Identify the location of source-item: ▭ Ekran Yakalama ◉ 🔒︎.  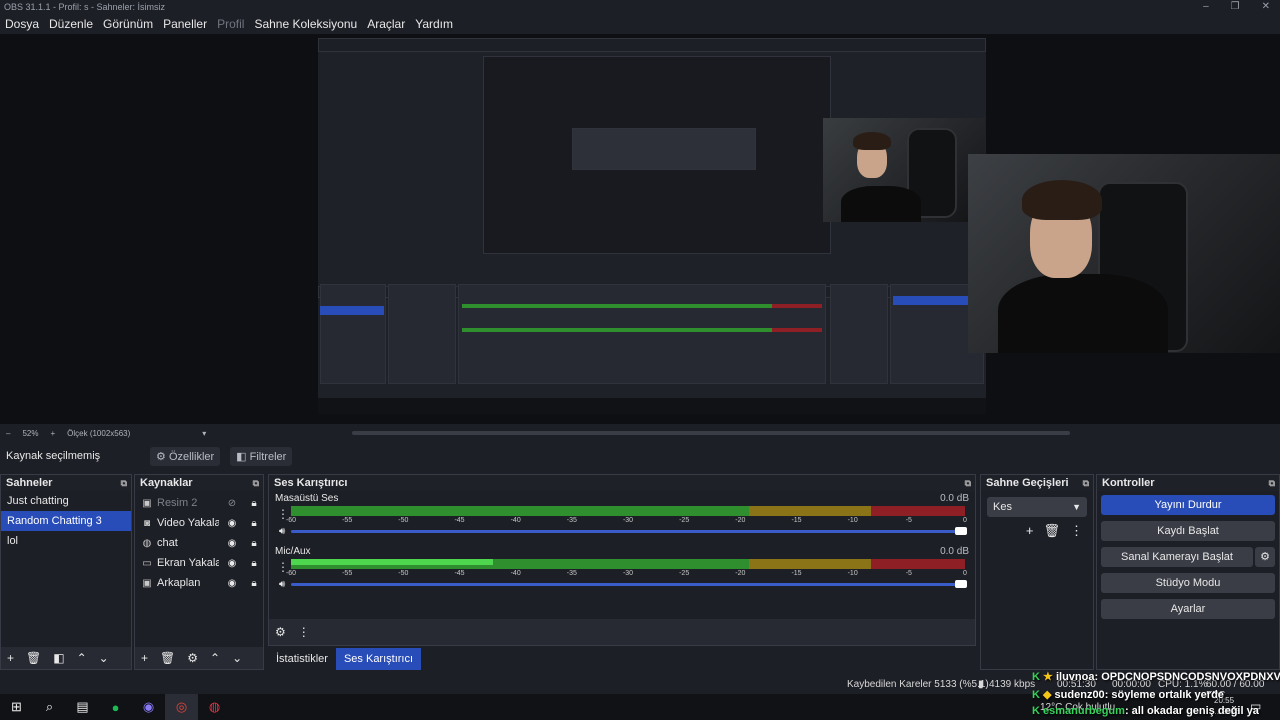
(199, 563).